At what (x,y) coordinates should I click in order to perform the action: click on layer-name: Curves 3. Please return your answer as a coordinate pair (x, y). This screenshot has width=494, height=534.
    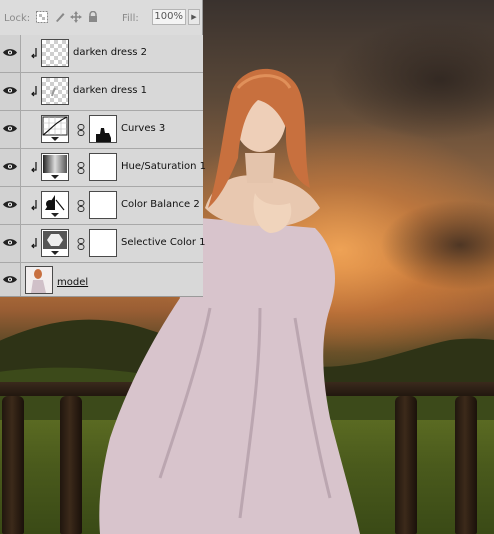
    Looking at the image, I should click on (143, 128).